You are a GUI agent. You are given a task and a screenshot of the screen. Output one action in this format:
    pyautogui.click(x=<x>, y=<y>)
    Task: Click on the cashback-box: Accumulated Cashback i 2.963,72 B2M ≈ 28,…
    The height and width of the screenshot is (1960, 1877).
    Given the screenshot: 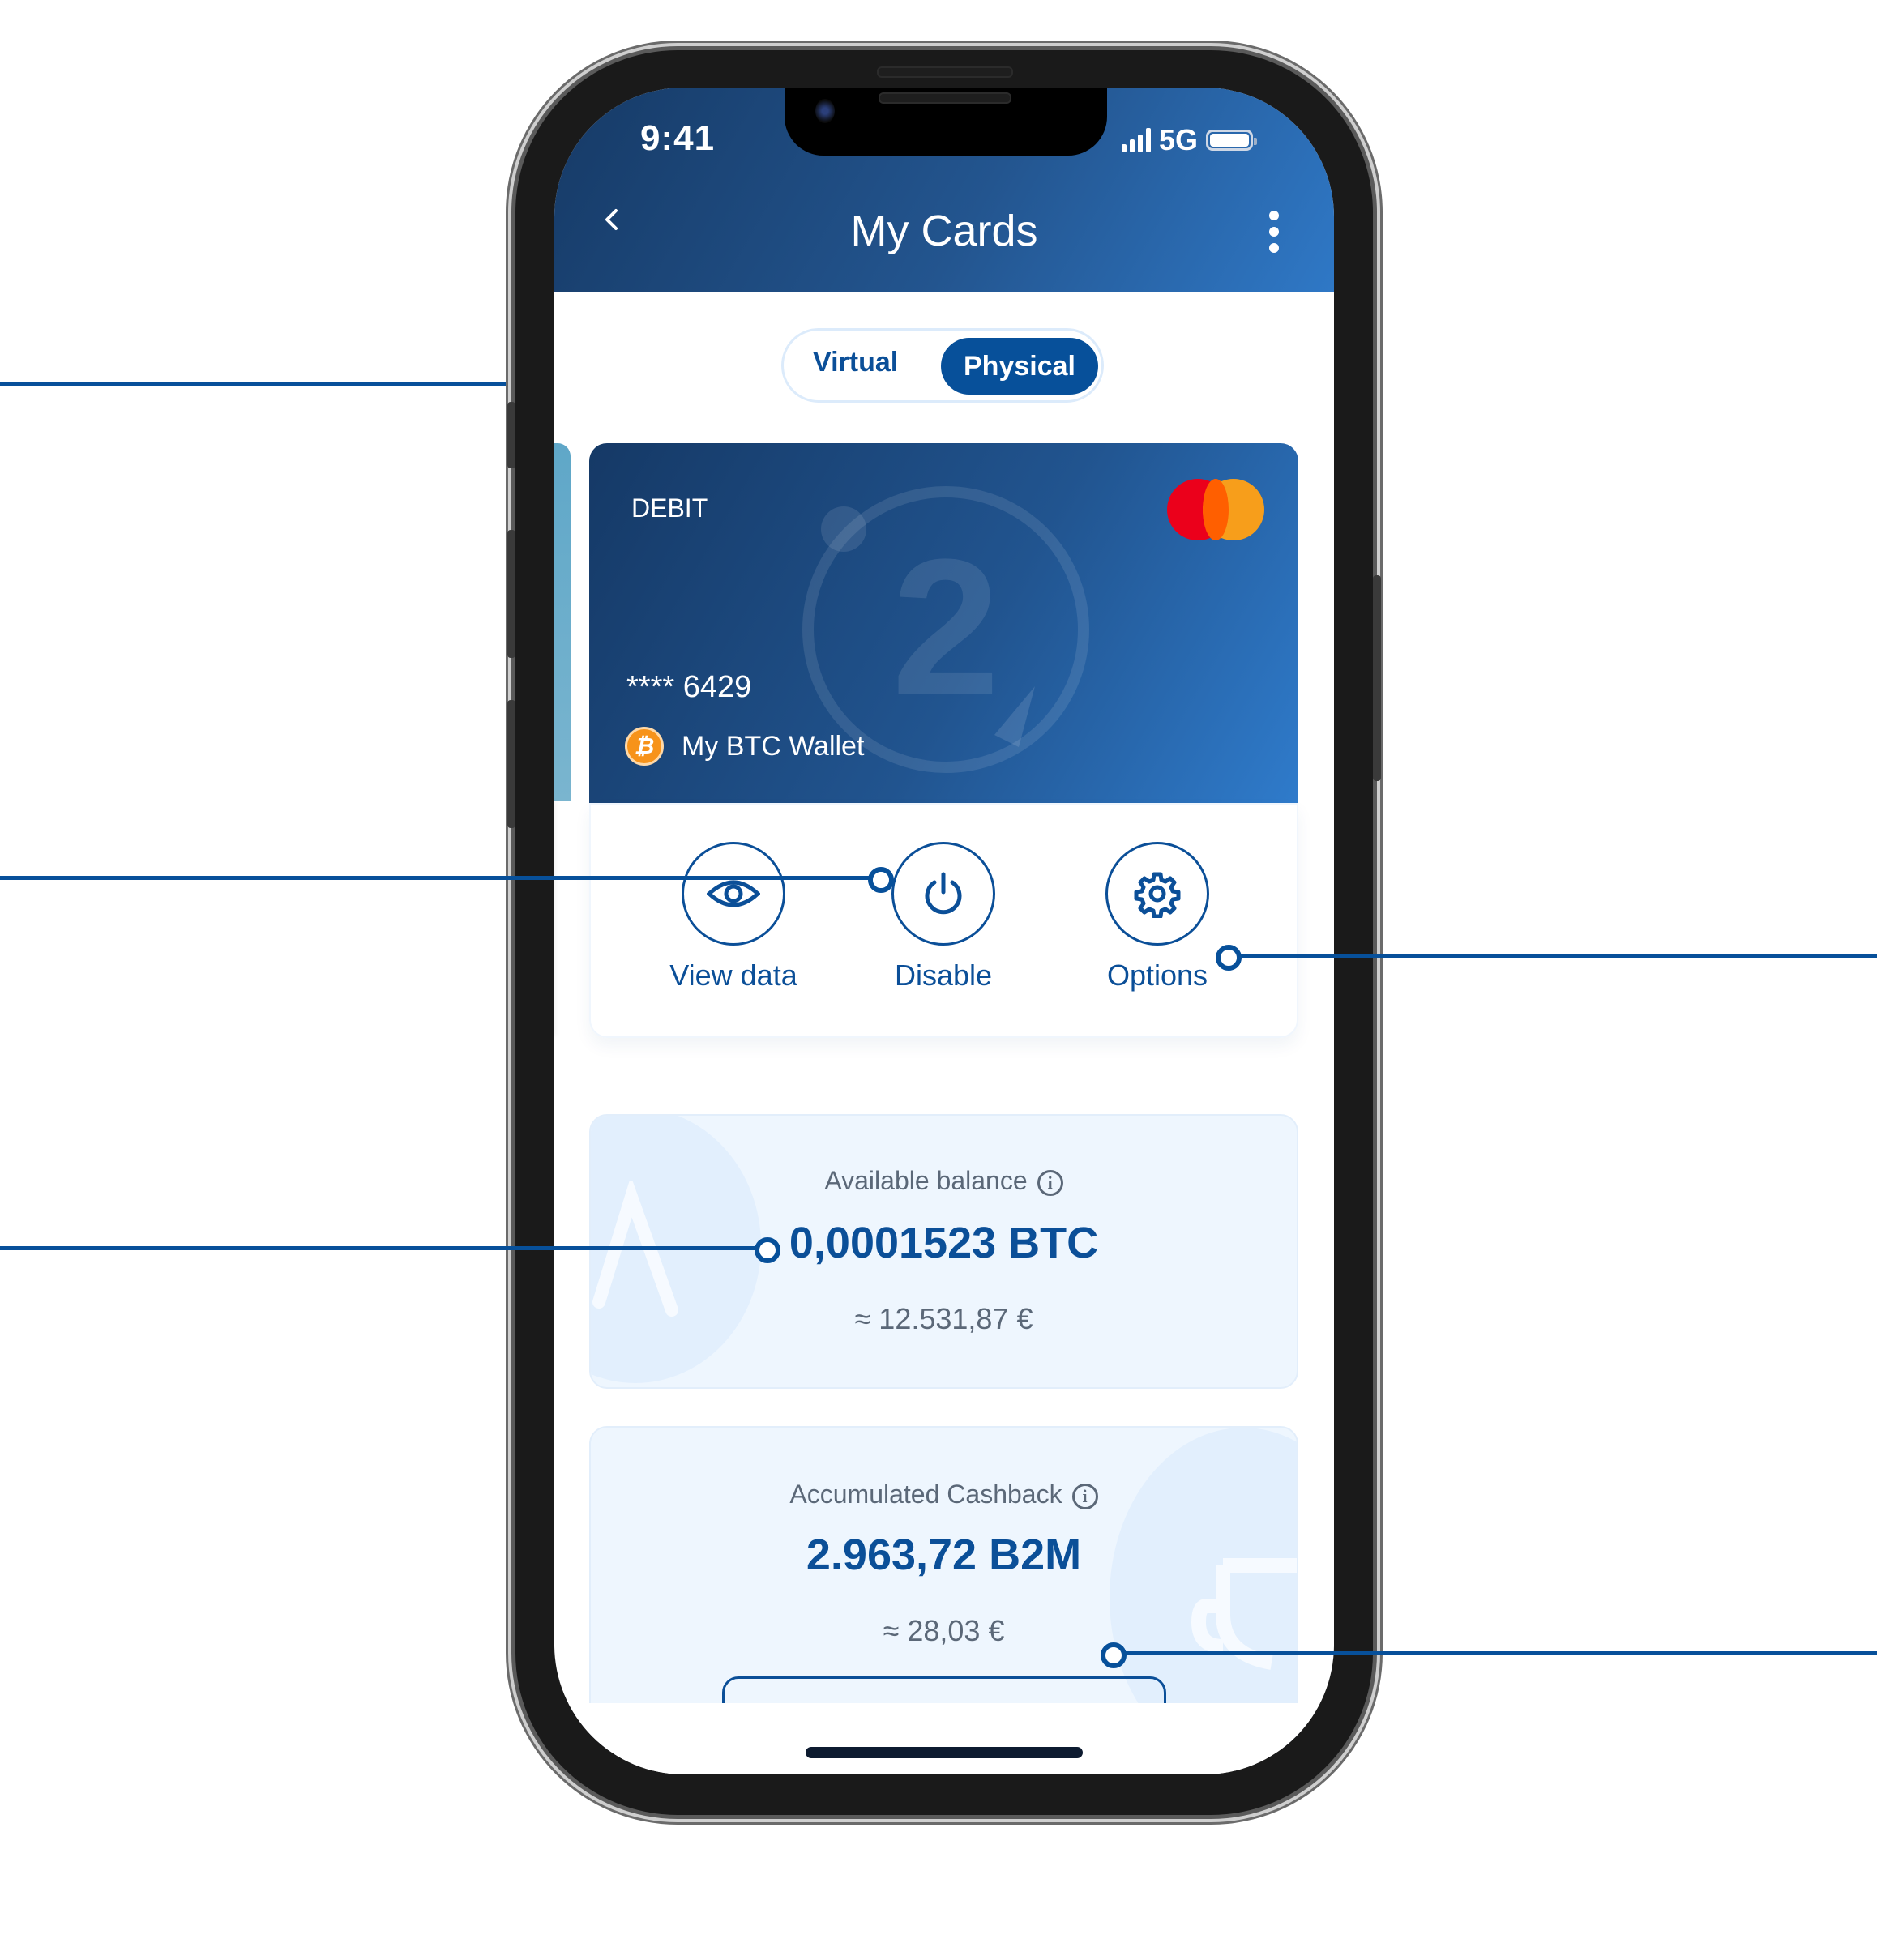 What is the action you would take?
    pyautogui.click(x=944, y=1588)
    